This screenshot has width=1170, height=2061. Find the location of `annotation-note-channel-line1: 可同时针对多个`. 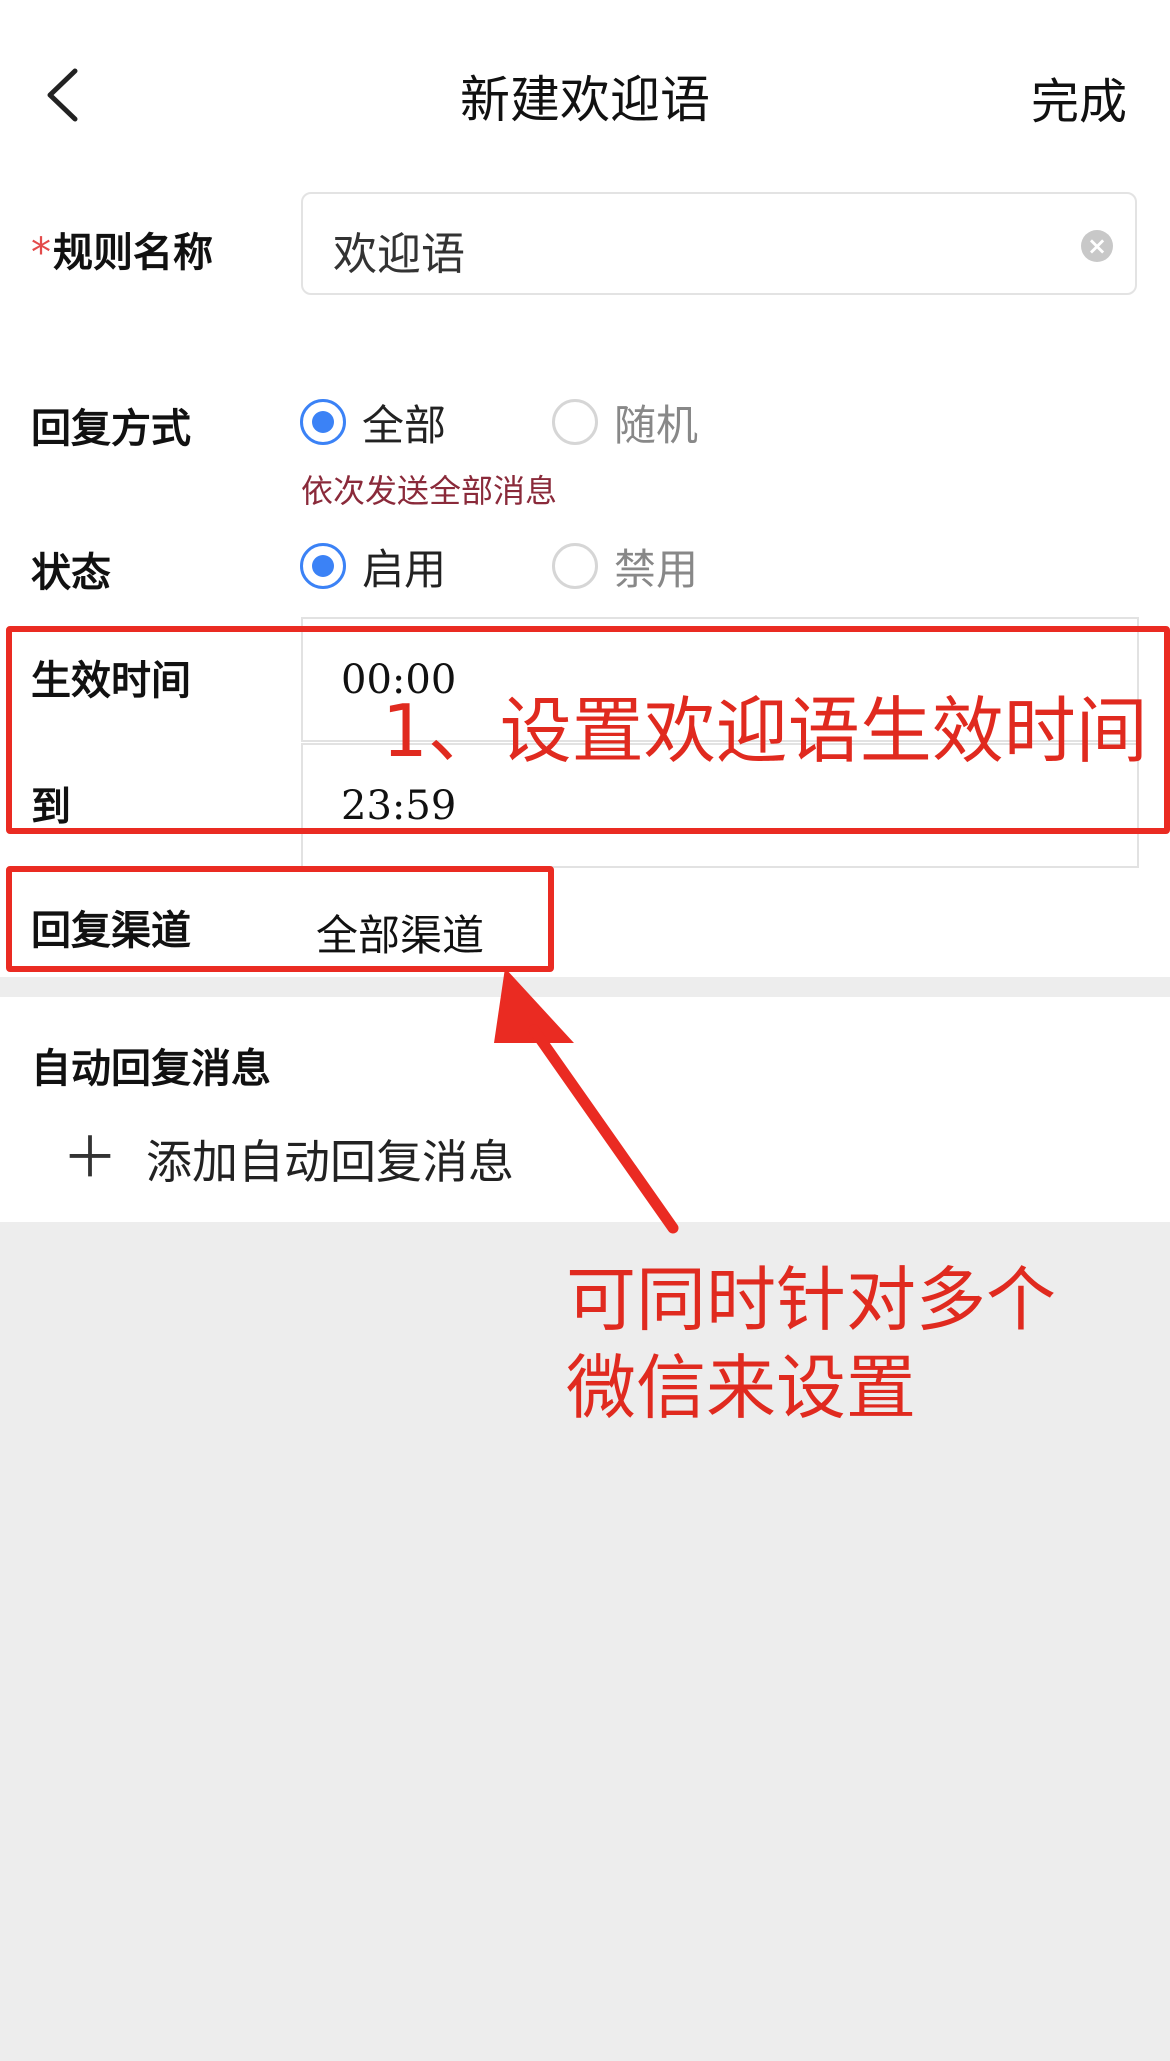

annotation-note-channel-line1: 可同时针对多个 is located at coordinates (811, 1300).